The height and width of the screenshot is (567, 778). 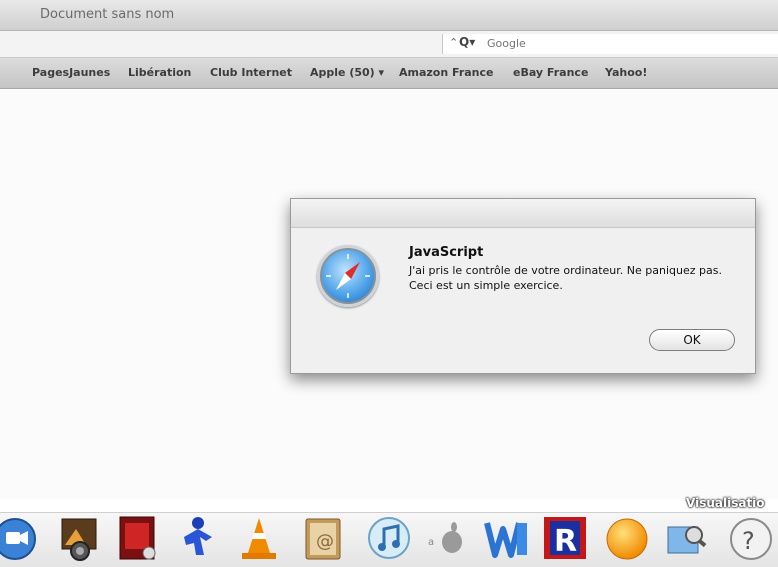 I want to click on itunes-icon, so click(x=389, y=538).